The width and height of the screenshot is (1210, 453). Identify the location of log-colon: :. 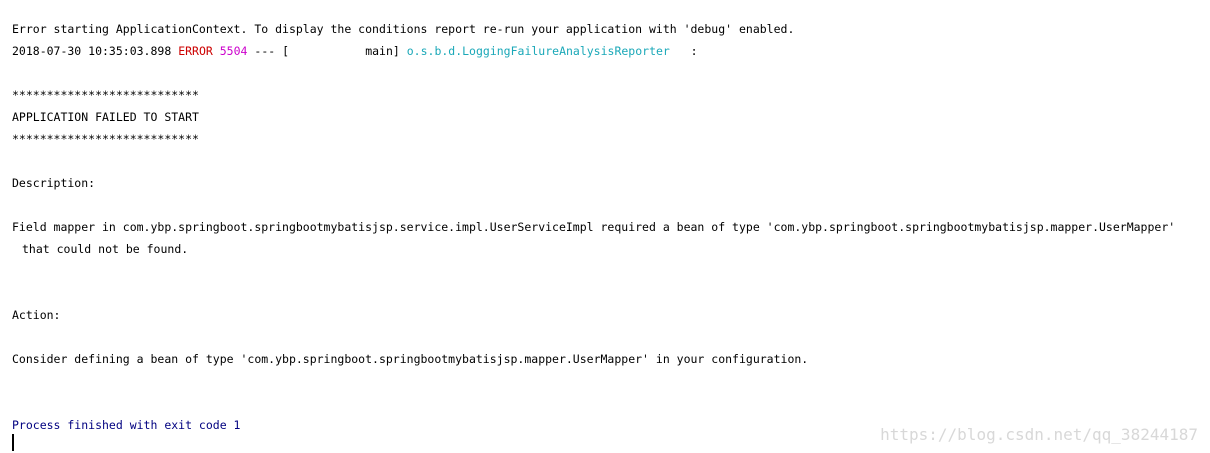
(694, 51).